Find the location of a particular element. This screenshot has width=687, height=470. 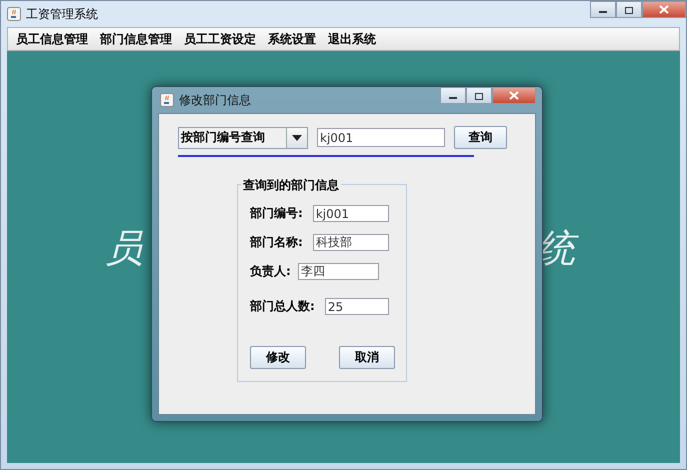

dialog-title: 修改部门信息 is located at coordinates (215, 100).